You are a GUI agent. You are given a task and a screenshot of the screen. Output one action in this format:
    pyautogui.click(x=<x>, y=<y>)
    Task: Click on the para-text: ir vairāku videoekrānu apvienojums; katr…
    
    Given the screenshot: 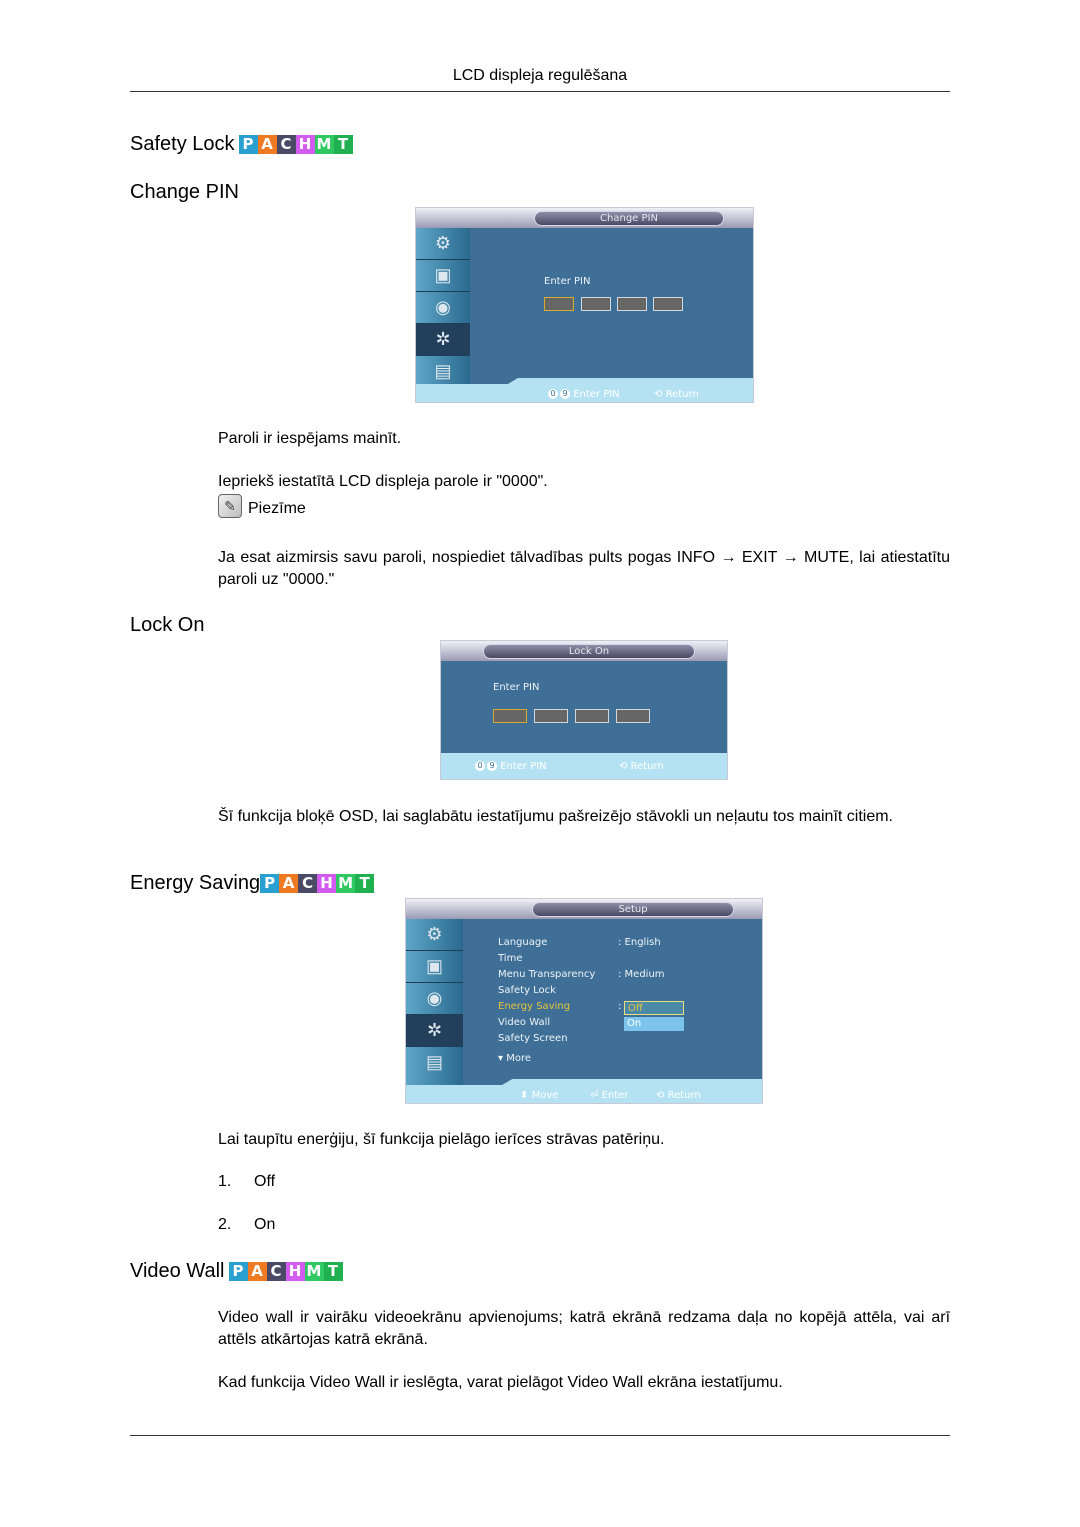 What is the action you would take?
    pyautogui.click(x=584, y=1328)
    